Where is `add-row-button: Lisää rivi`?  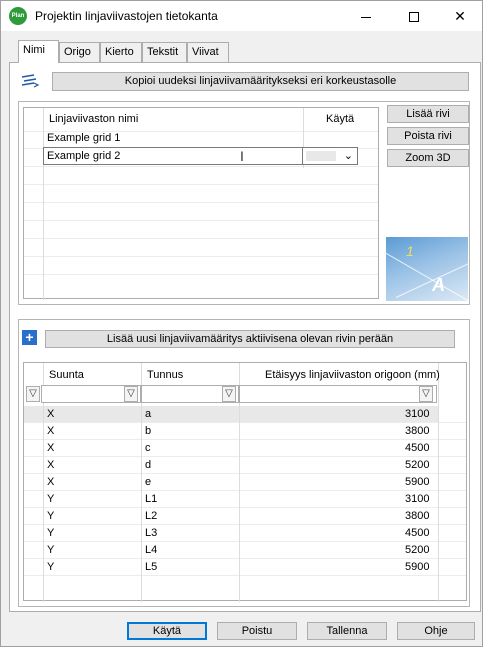 add-row-button: Lisää rivi is located at coordinates (428, 114).